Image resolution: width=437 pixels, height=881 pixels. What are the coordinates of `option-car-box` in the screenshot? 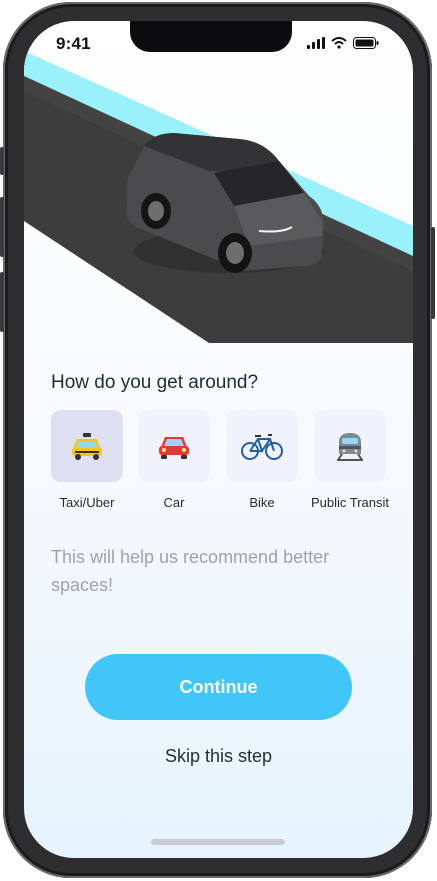 It's located at (174, 446).